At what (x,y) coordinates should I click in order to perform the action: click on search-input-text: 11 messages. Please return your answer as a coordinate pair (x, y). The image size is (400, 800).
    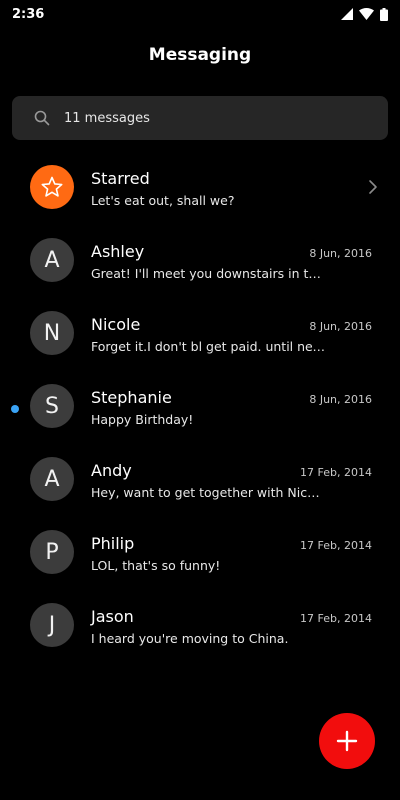
    Looking at the image, I should click on (107, 118).